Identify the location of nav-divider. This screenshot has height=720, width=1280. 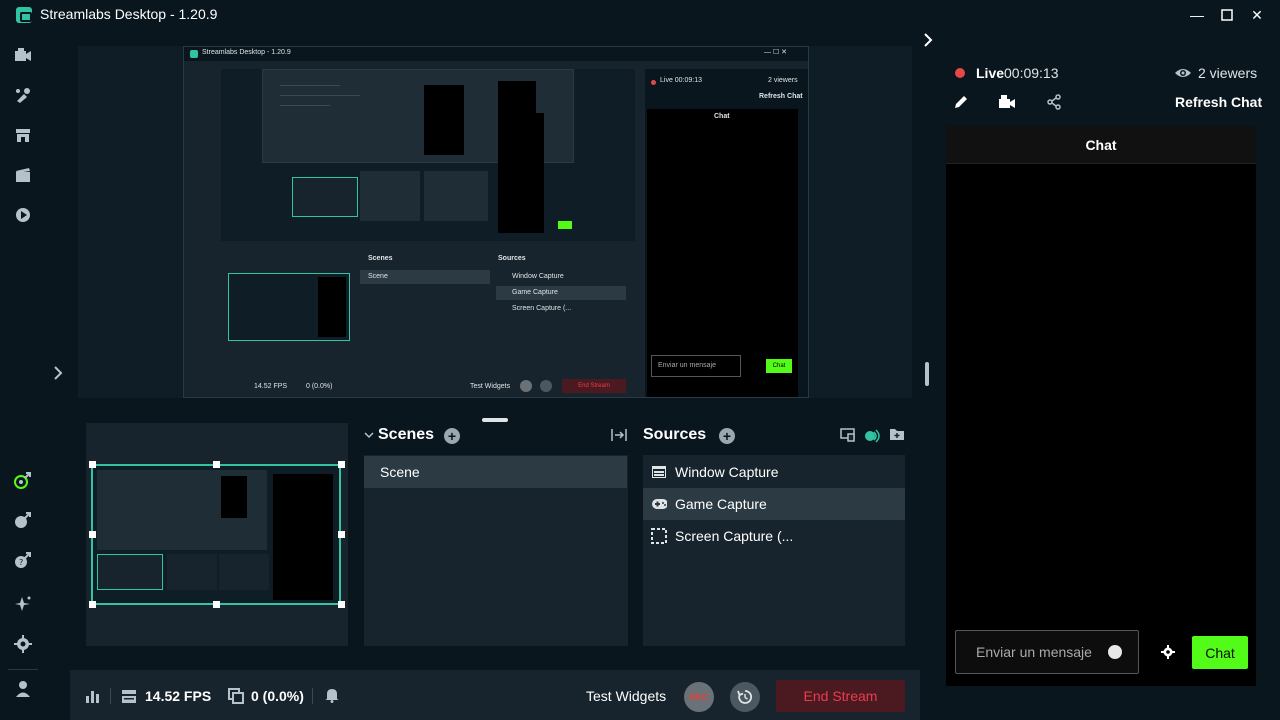
(23, 669).